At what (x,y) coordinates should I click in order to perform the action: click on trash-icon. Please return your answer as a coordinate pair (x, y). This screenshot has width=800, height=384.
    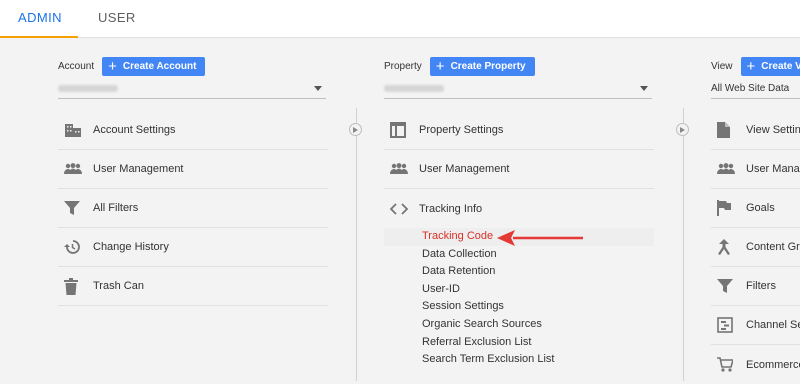
    Looking at the image, I should click on (75, 286).